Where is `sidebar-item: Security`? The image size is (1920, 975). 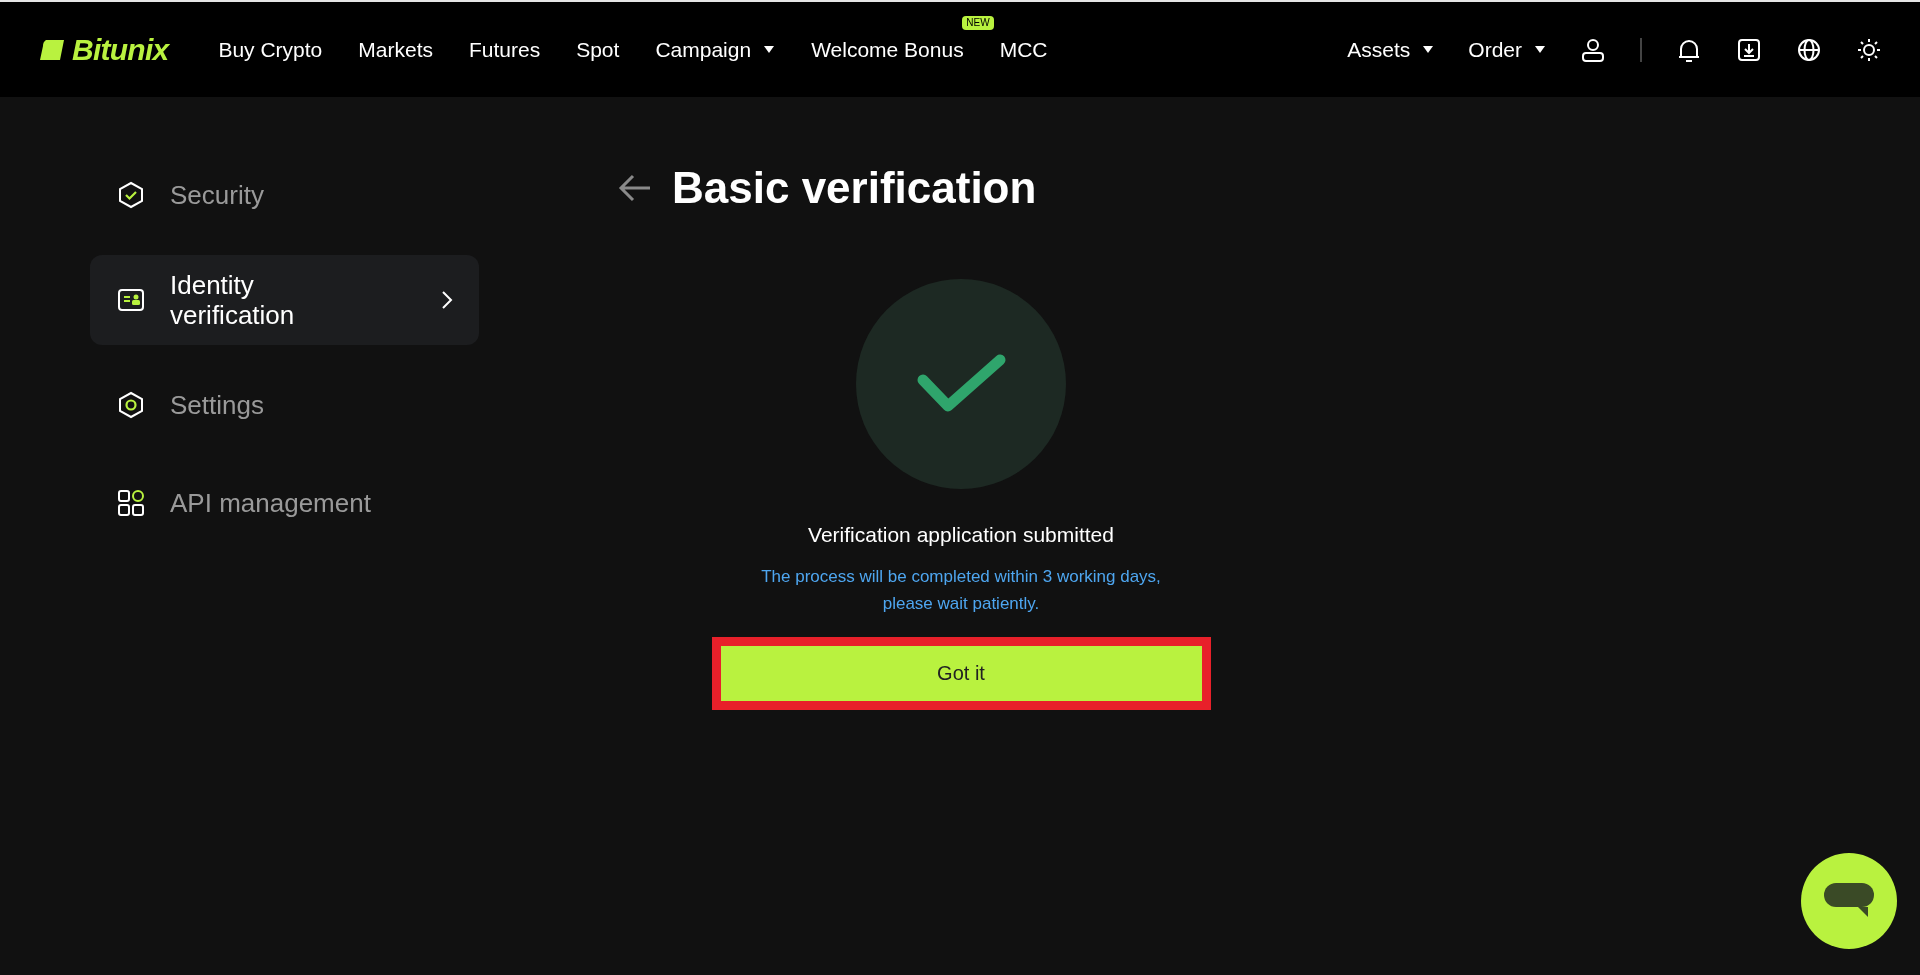 sidebar-item: Security is located at coordinates (284, 195).